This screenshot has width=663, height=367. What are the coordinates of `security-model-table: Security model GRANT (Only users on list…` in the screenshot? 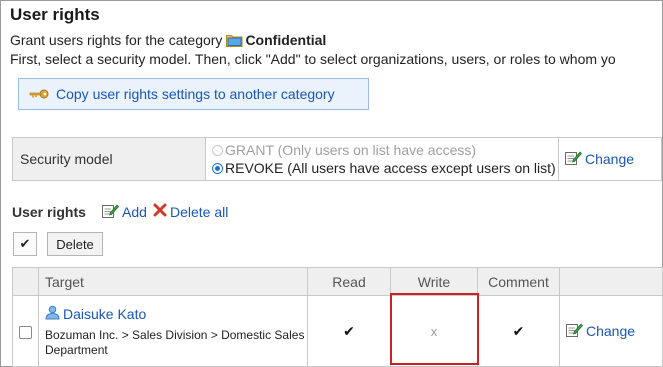 It's located at (337, 159).